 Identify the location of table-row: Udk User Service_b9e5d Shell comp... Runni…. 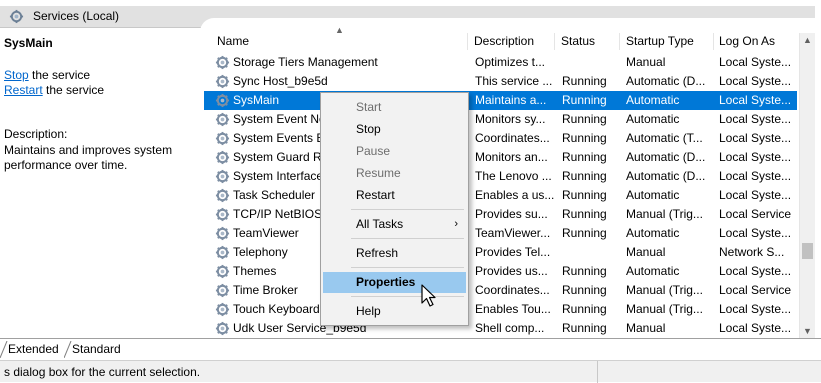
(500, 328).